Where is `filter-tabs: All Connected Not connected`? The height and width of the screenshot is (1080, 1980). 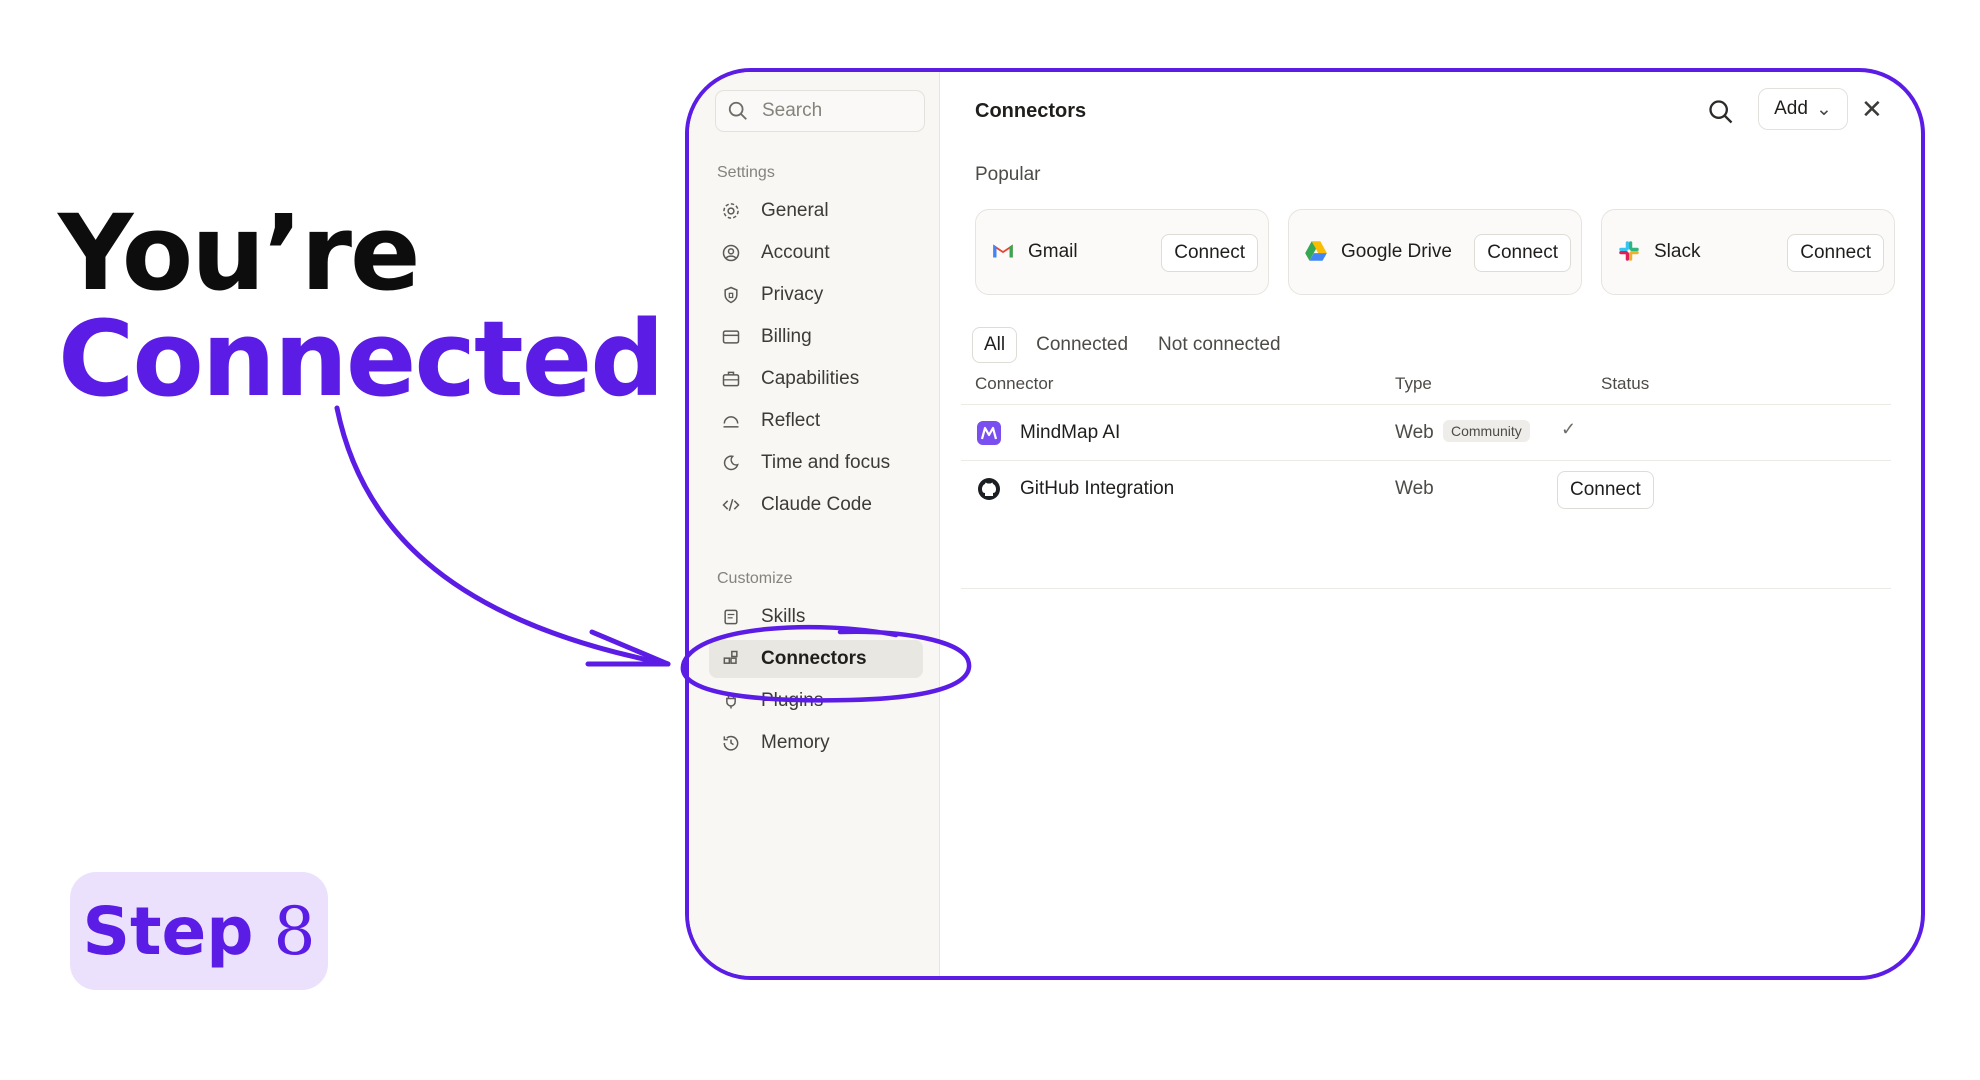 filter-tabs: All Connected Not connected is located at coordinates (1136, 345).